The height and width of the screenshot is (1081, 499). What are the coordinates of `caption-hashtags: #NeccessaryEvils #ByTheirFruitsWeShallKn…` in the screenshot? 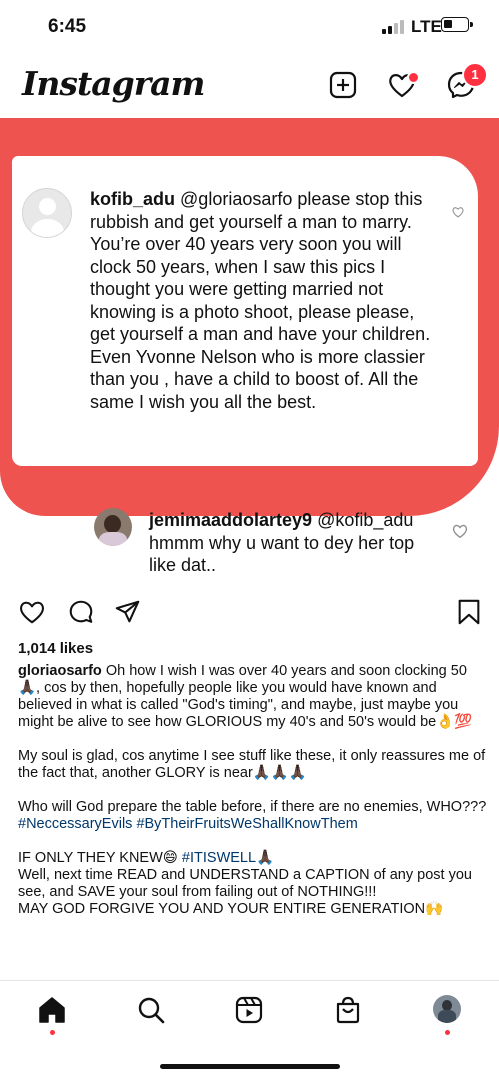 It's located at (253, 824).